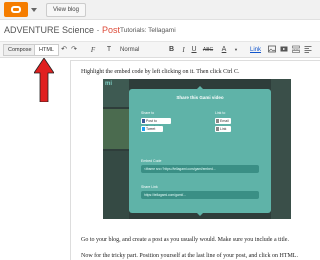 The width and height of the screenshot is (320, 260). What do you see at coordinates (93, 50) in the screenshot?
I see `font-family-button: F` at bounding box center [93, 50].